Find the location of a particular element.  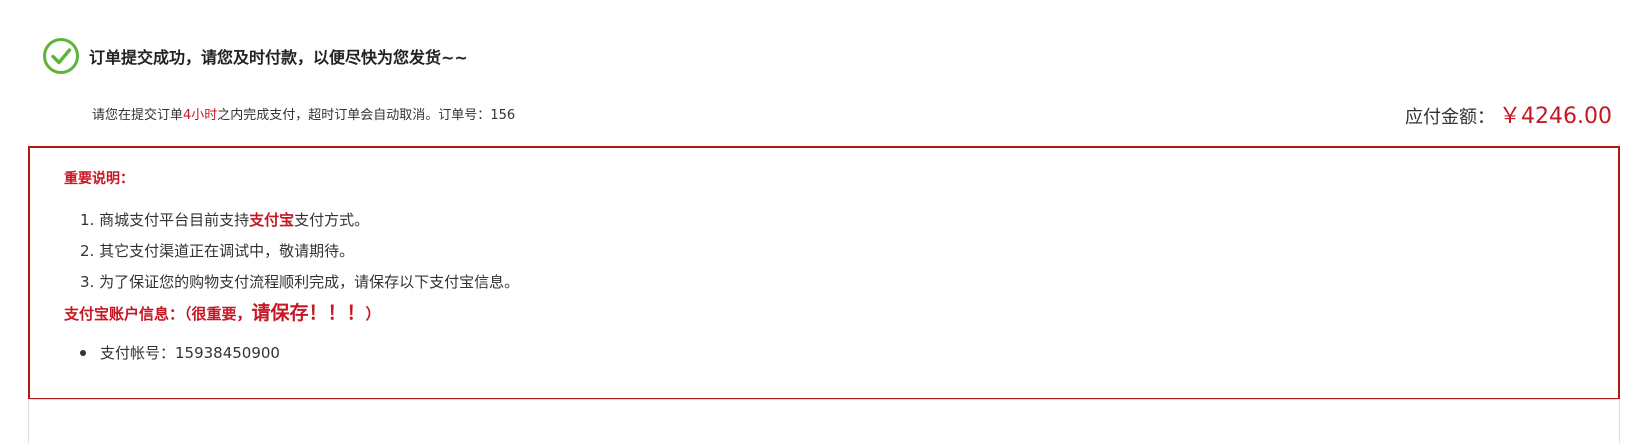

alipay-account-number: 支付帐号：15938450900 is located at coordinates (190, 353).